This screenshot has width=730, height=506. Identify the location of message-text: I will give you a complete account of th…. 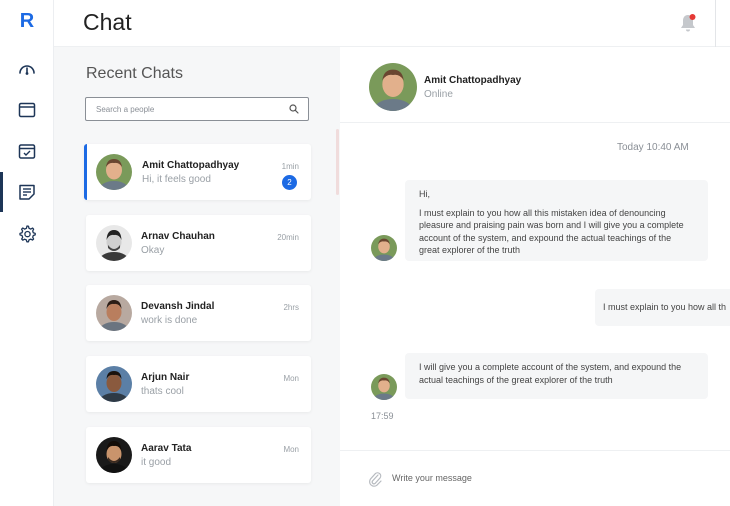
(550, 373).